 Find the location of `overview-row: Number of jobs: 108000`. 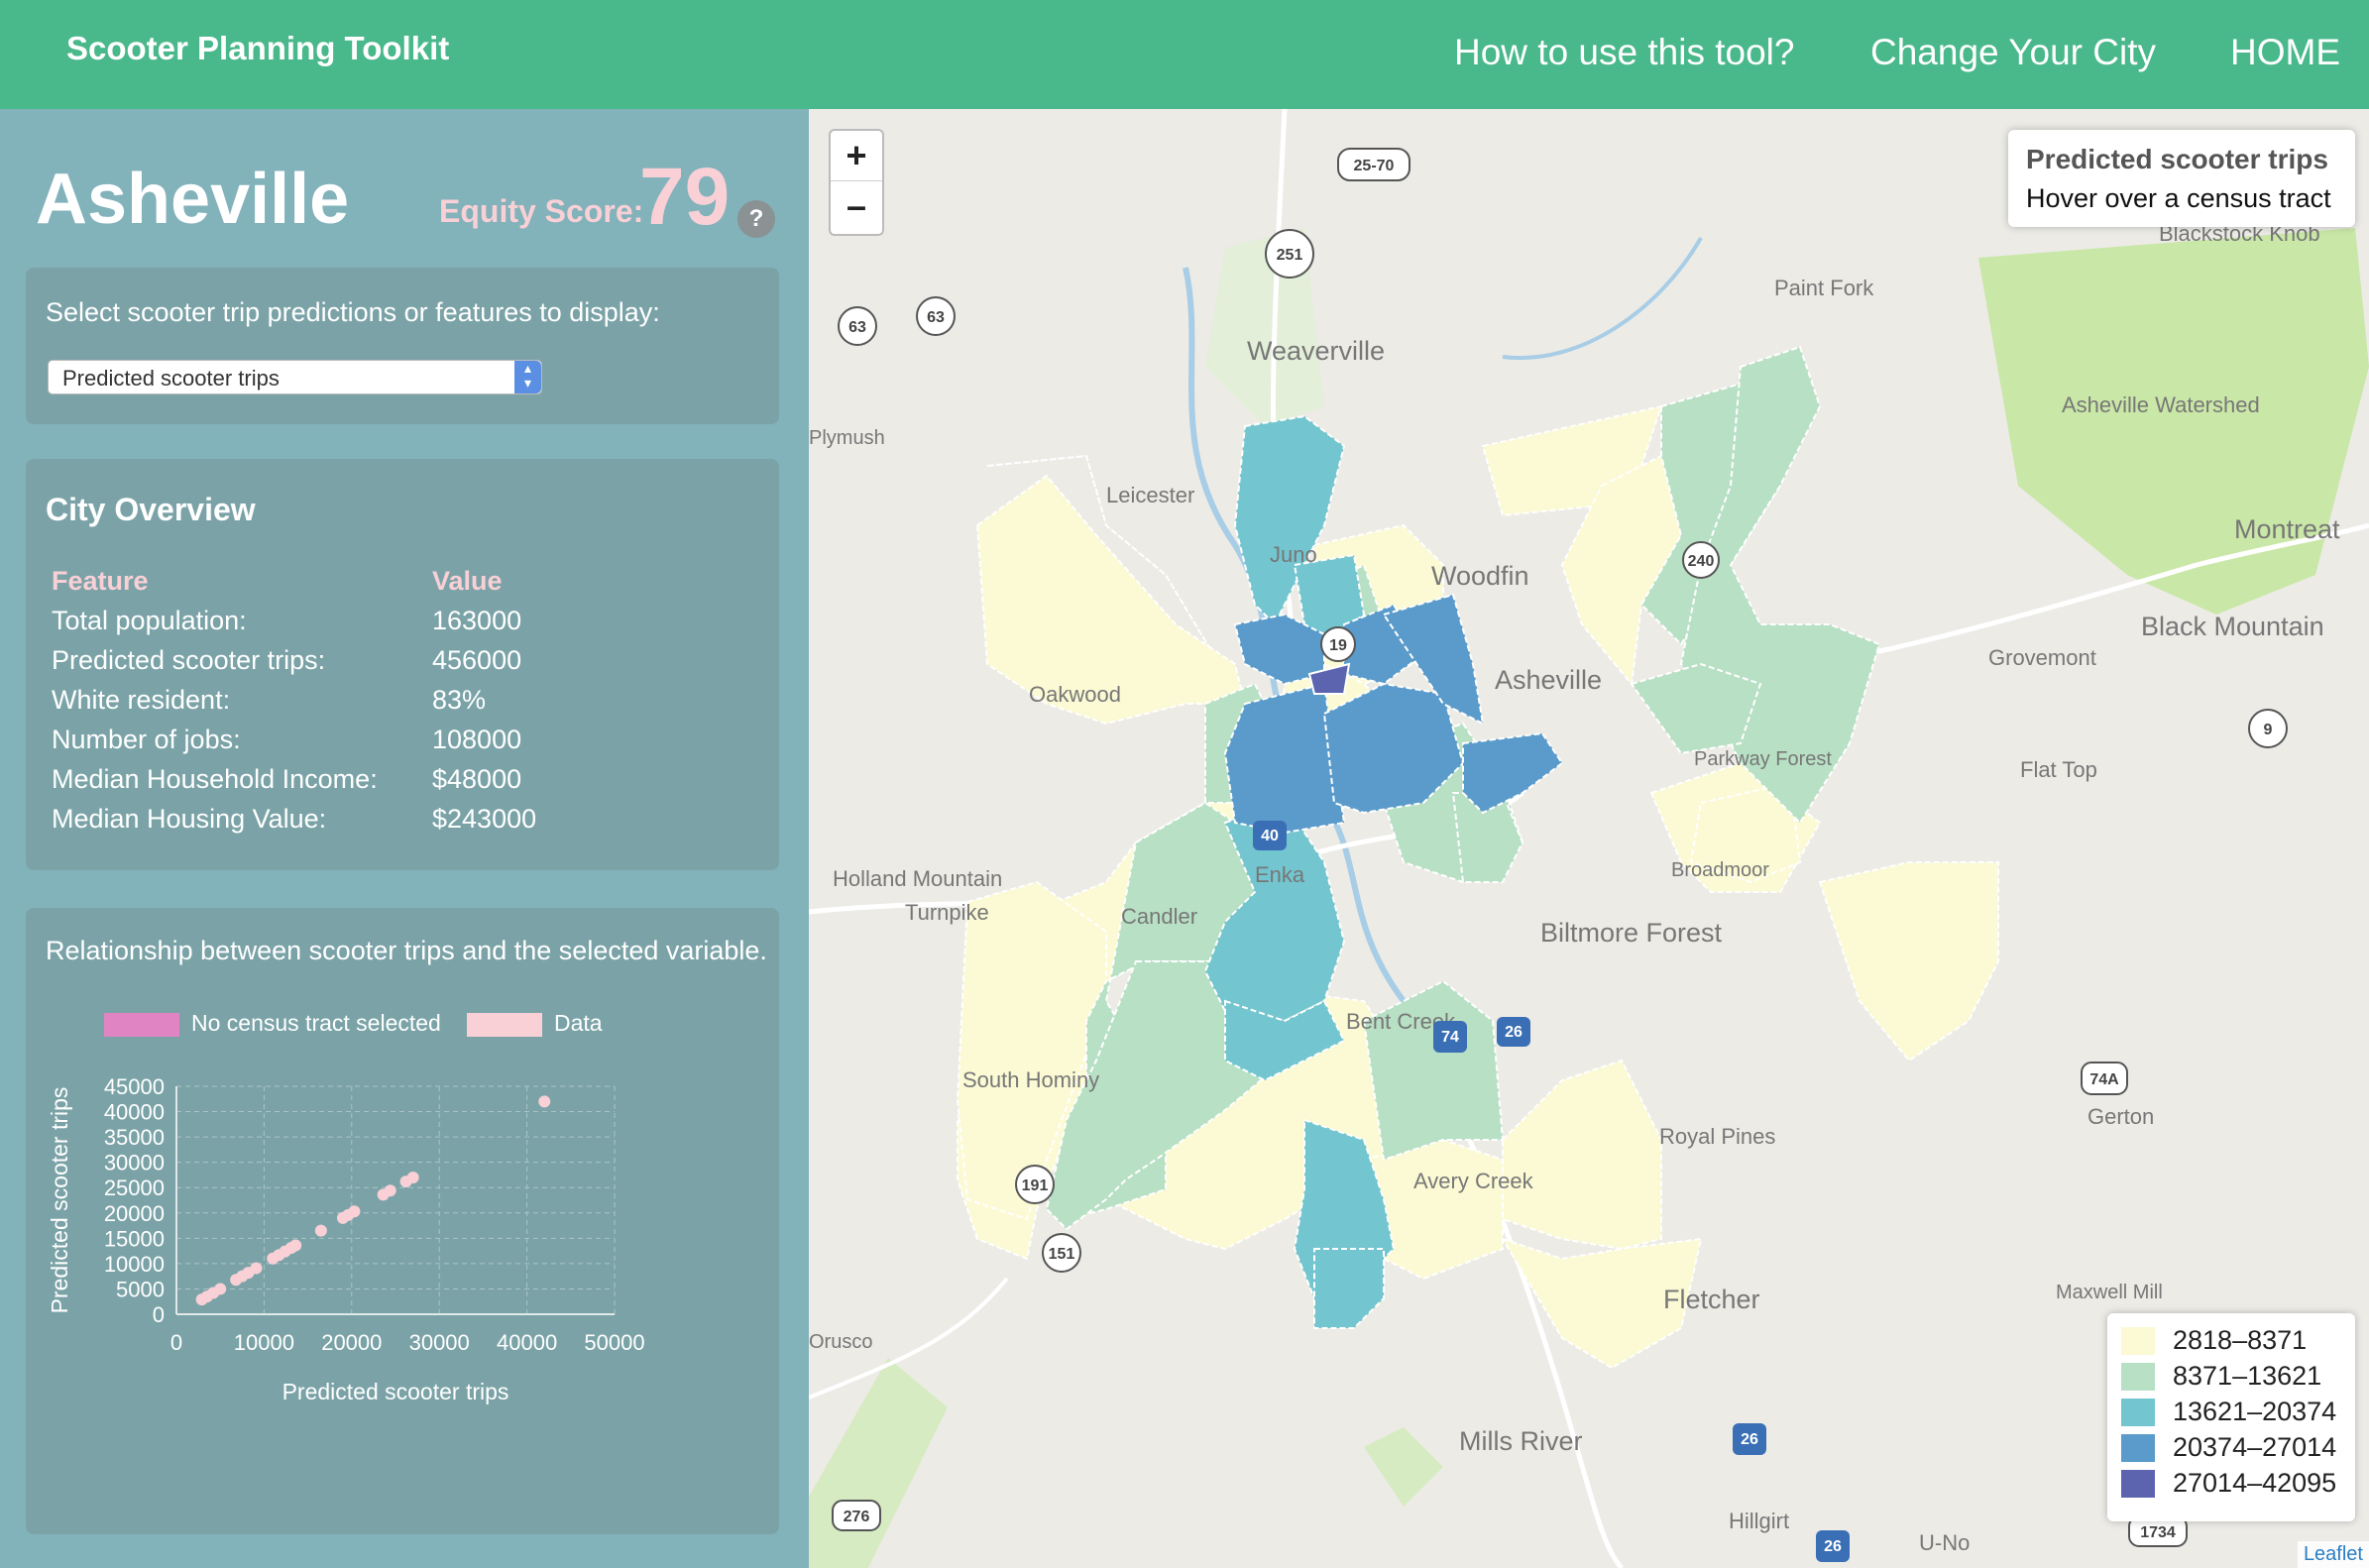

overview-row: Number of jobs: 108000 is located at coordinates (286, 740).